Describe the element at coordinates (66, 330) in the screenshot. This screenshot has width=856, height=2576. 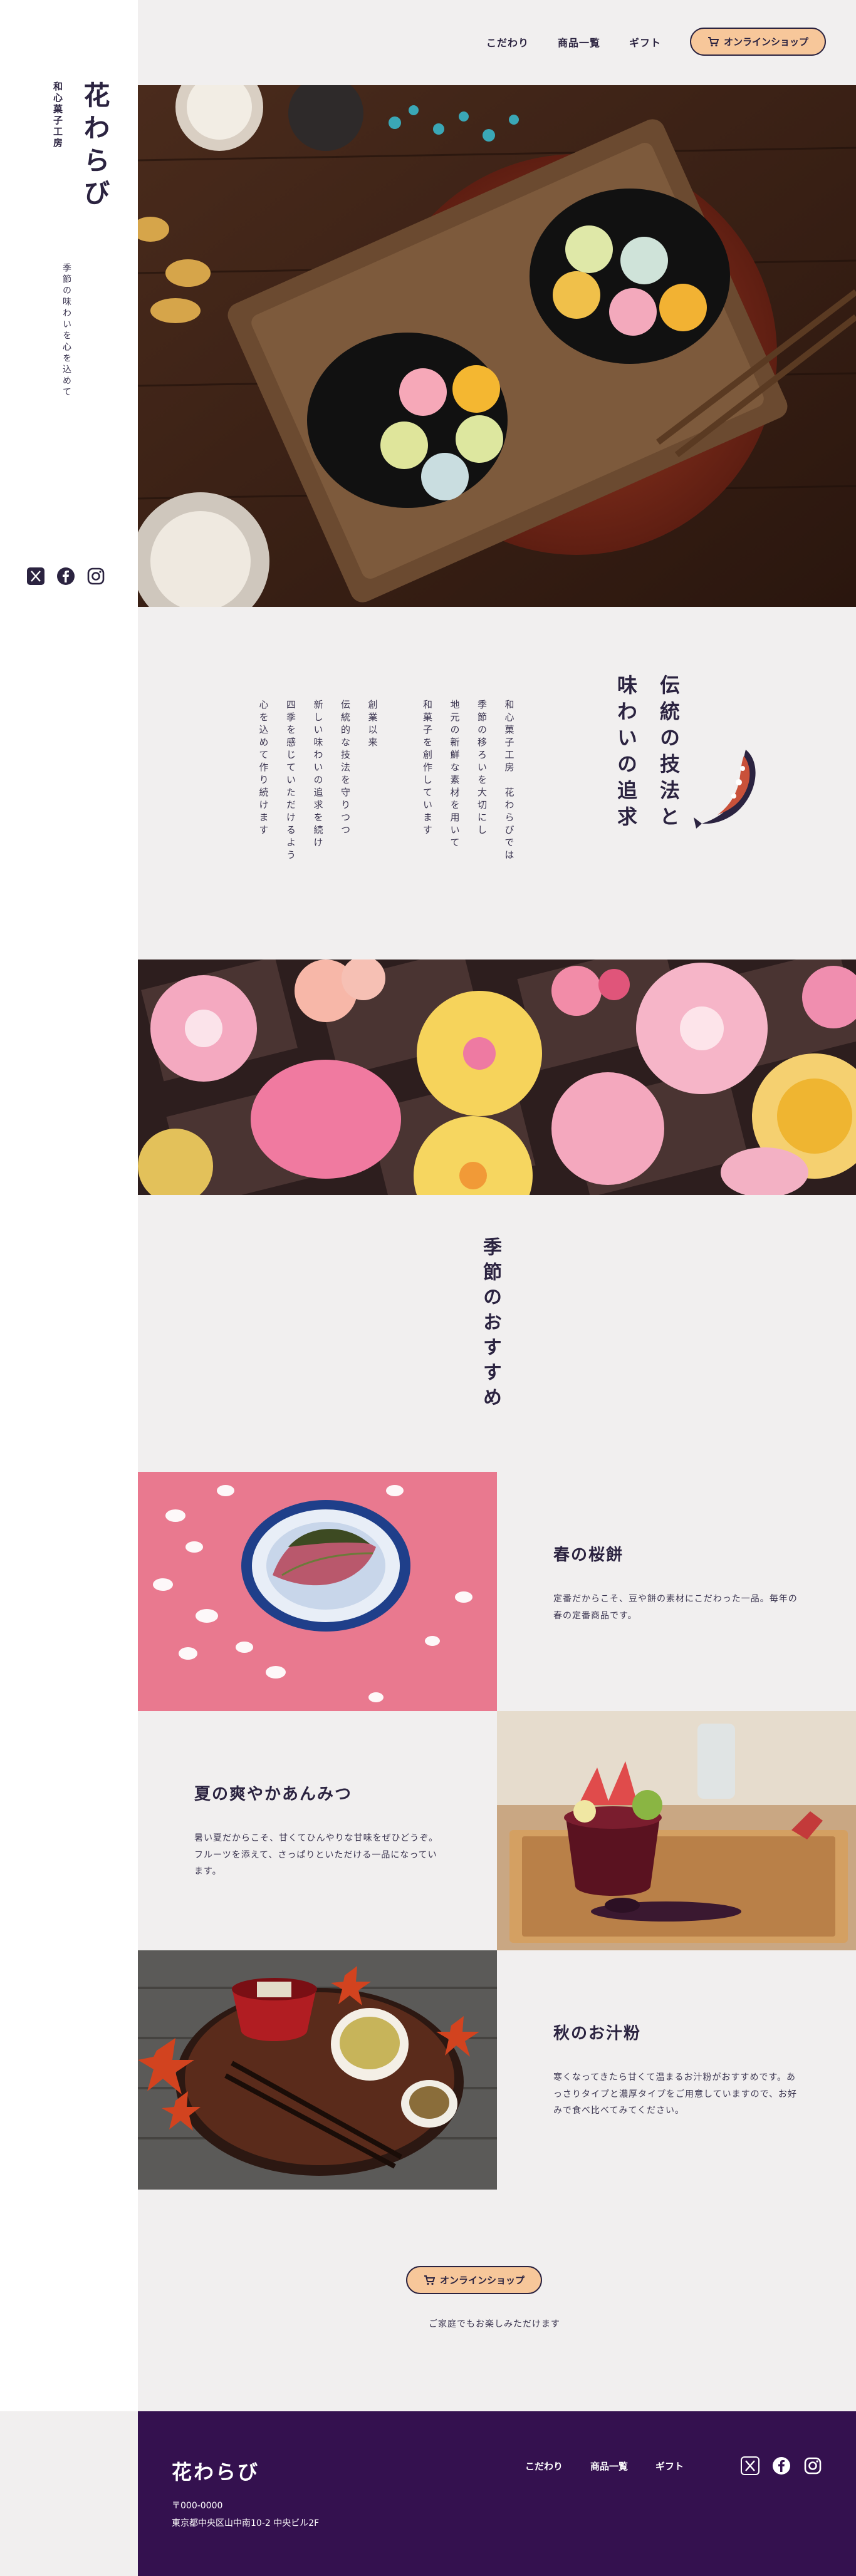
I see `tagline: 季節の味わいを心を込めて` at that location.